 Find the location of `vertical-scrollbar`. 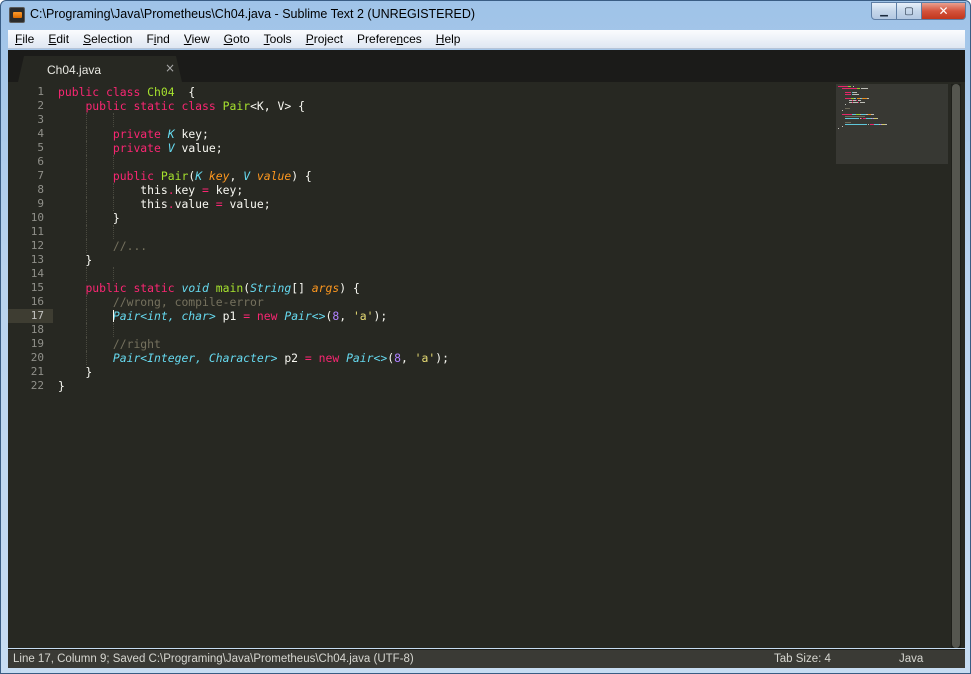

vertical-scrollbar is located at coordinates (956, 366).